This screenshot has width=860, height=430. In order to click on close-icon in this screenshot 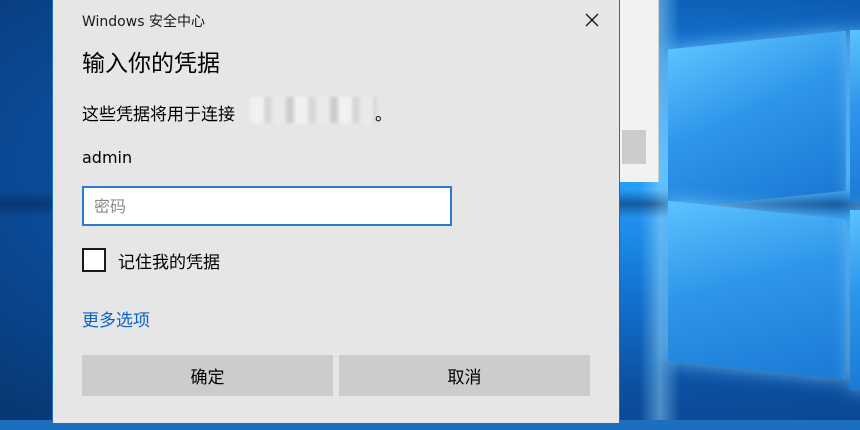, I will do `click(592, 20)`.